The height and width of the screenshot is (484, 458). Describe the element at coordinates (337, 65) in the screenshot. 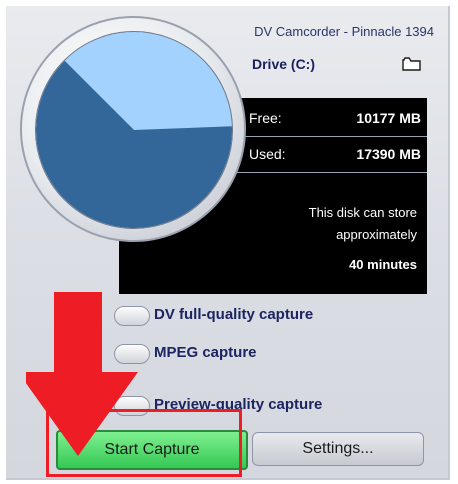

I see `drive-selector: Drive (C:)` at that location.